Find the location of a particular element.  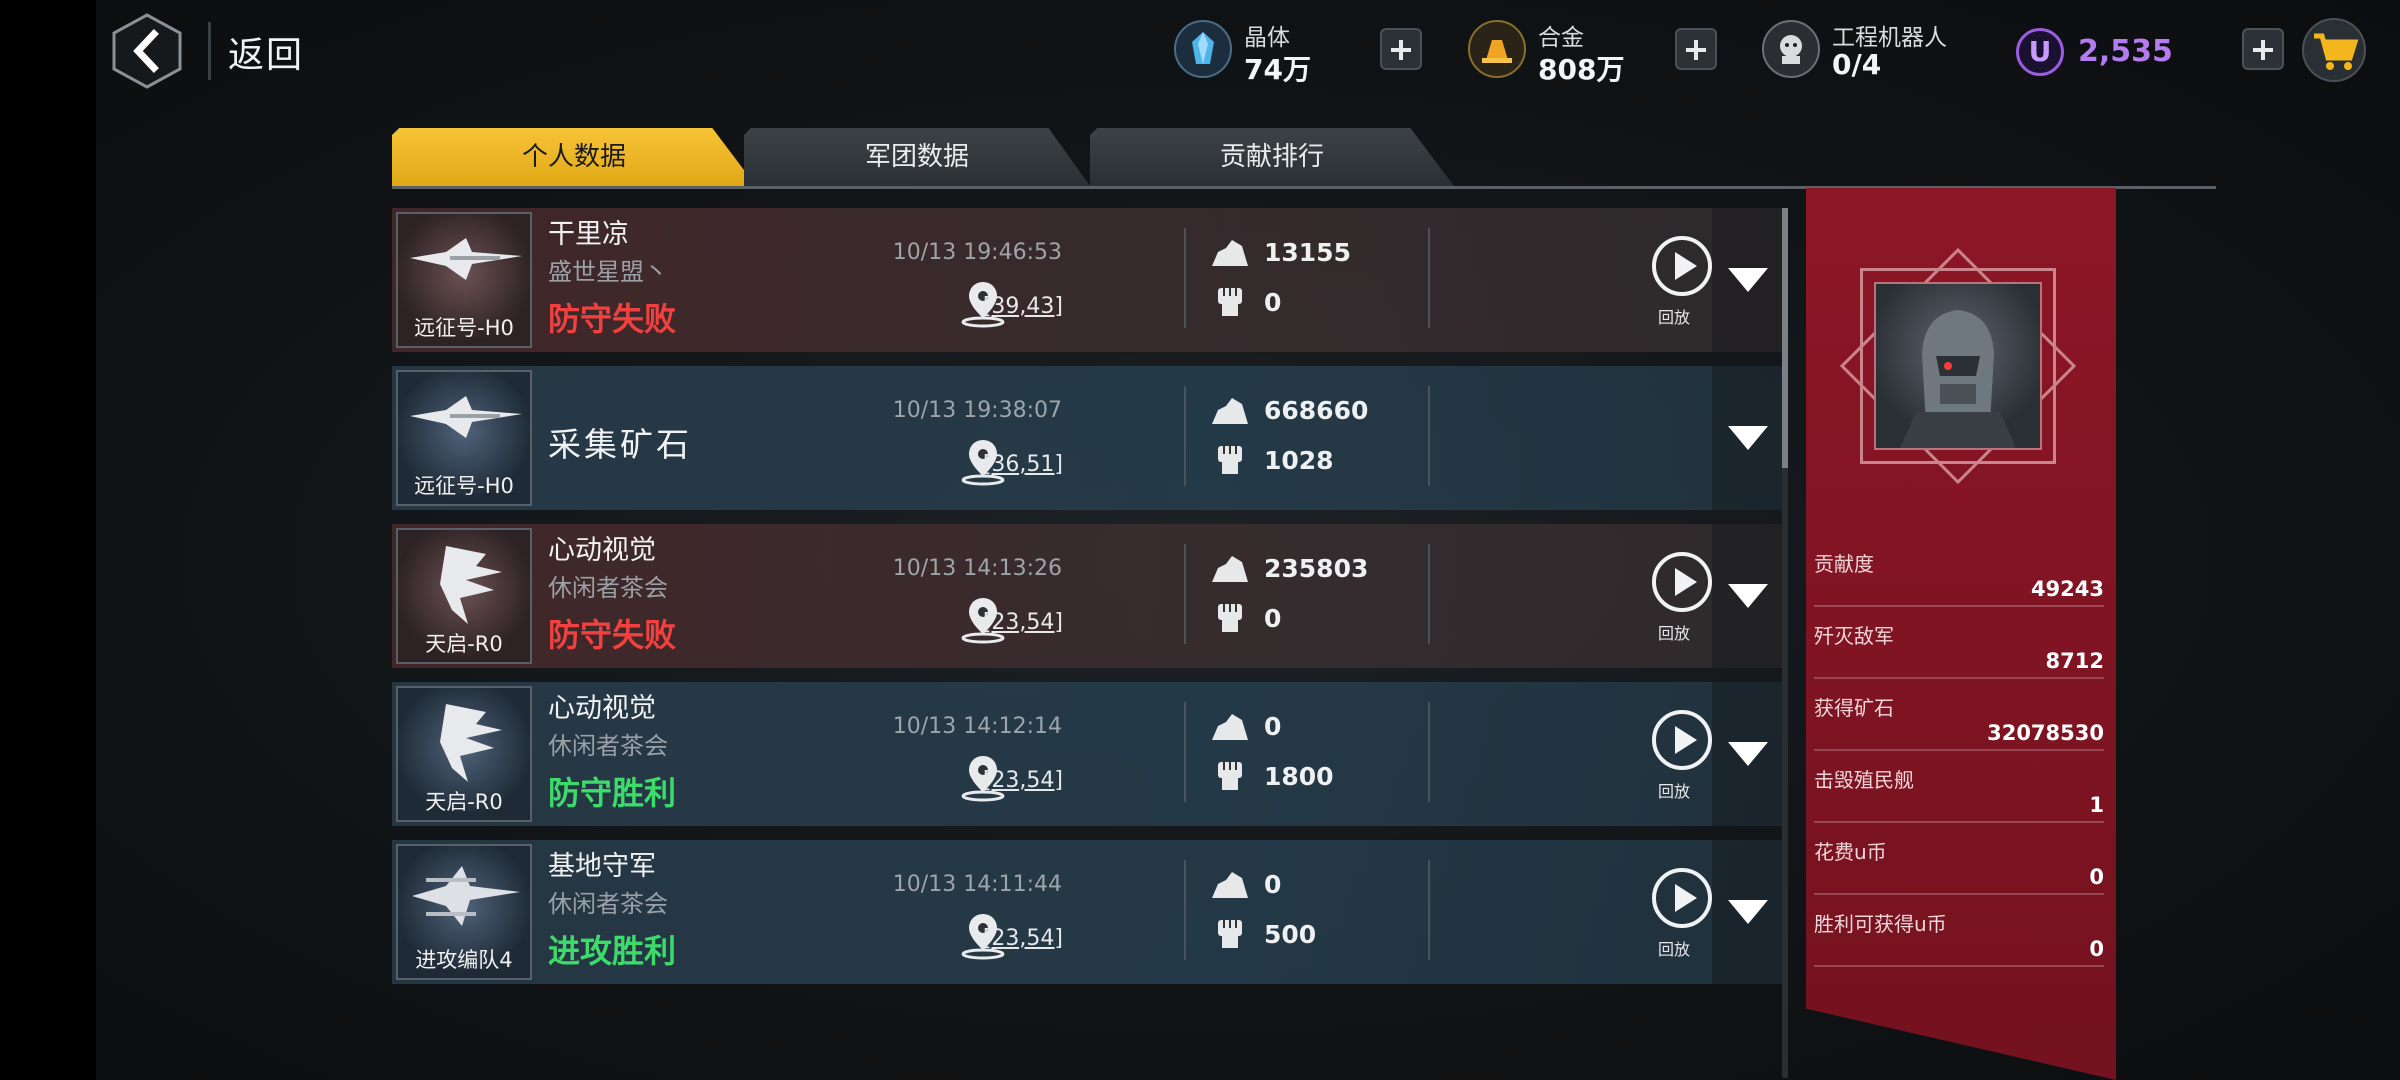

tab-personal-data: 个人数据 is located at coordinates (574, 157).